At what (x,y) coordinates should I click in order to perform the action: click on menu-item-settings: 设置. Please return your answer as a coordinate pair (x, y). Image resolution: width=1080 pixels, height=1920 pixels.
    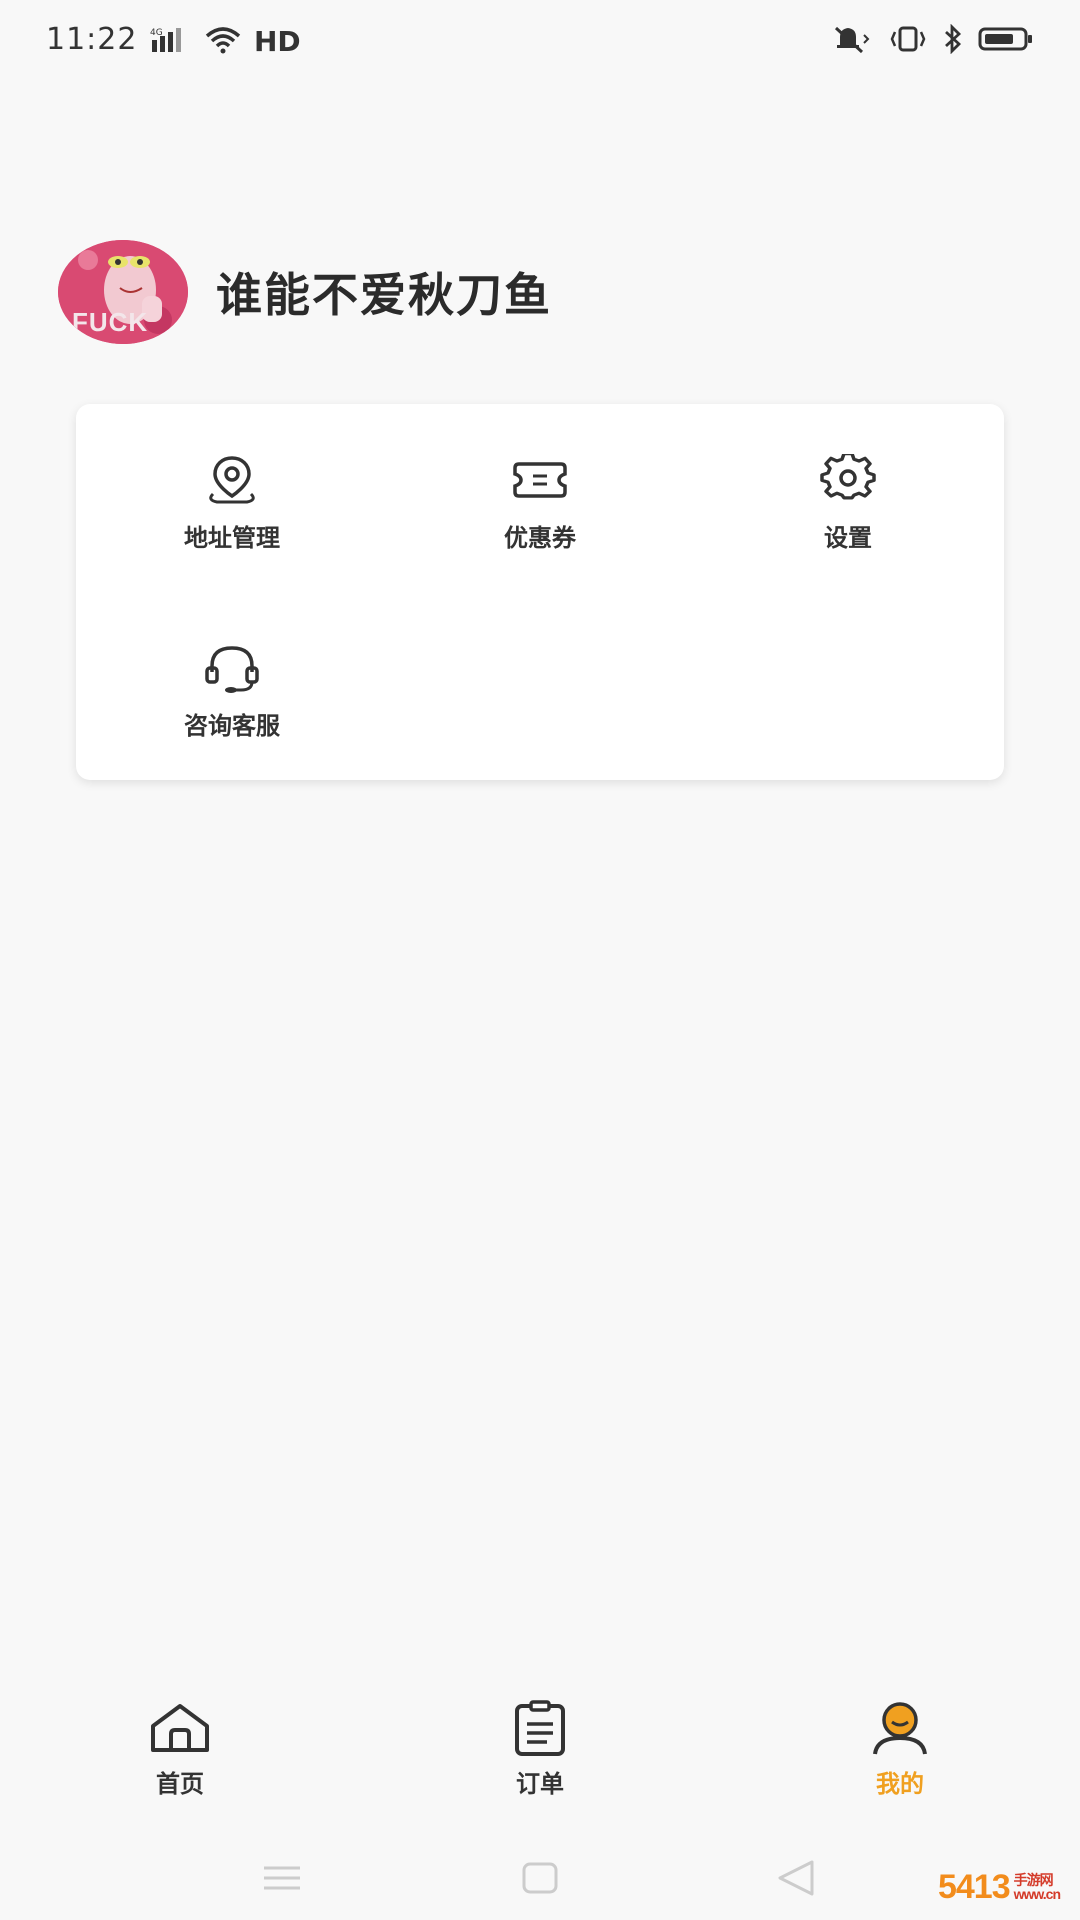
    Looking at the image, I should click on (848, 518).